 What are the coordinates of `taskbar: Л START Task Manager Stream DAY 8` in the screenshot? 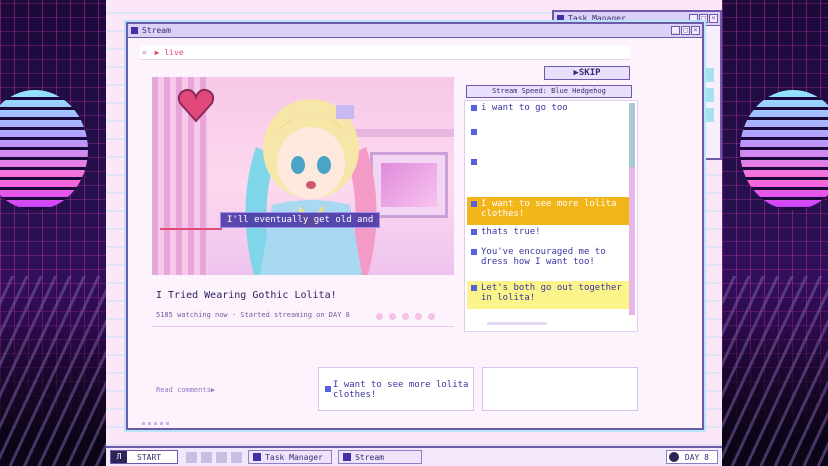 It's located at (414, 456).